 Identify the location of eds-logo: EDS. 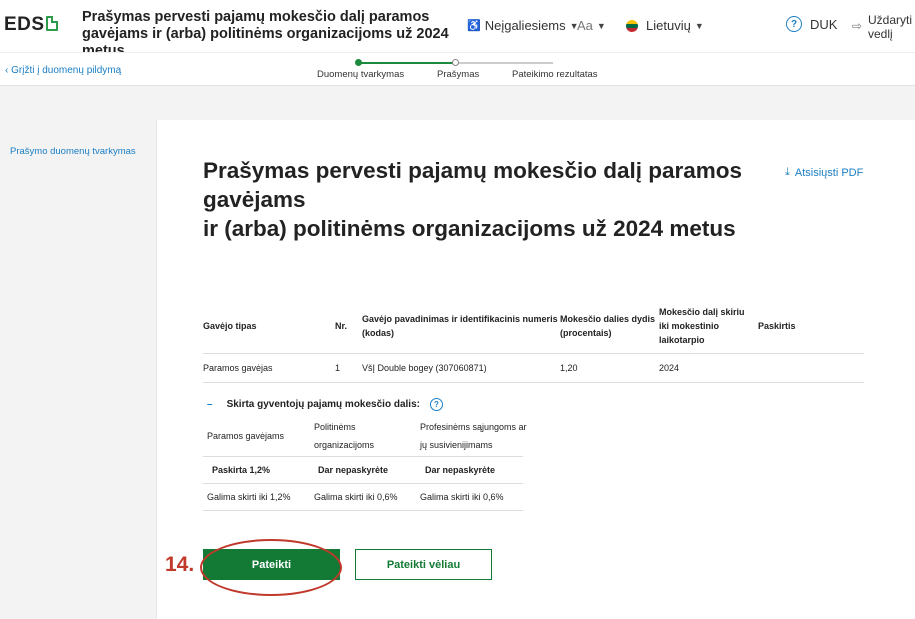
(31, 25).